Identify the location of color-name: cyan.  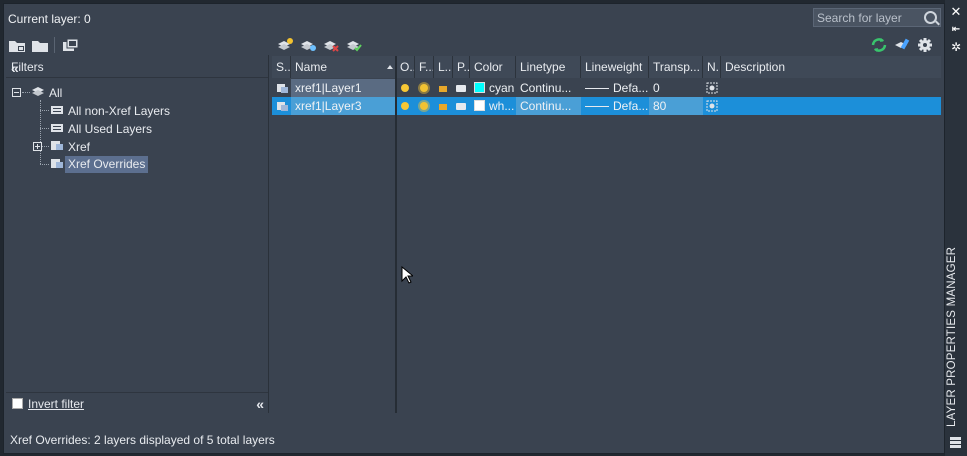
(502, 88).